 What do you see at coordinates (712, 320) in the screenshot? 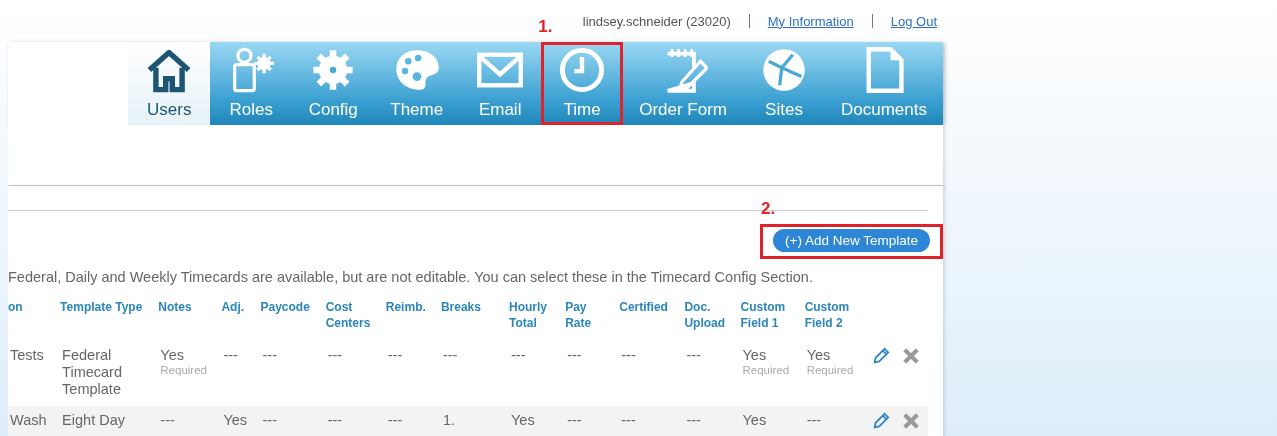
I see `column-header: Doc. Upload` at bounding box center [712, 320].